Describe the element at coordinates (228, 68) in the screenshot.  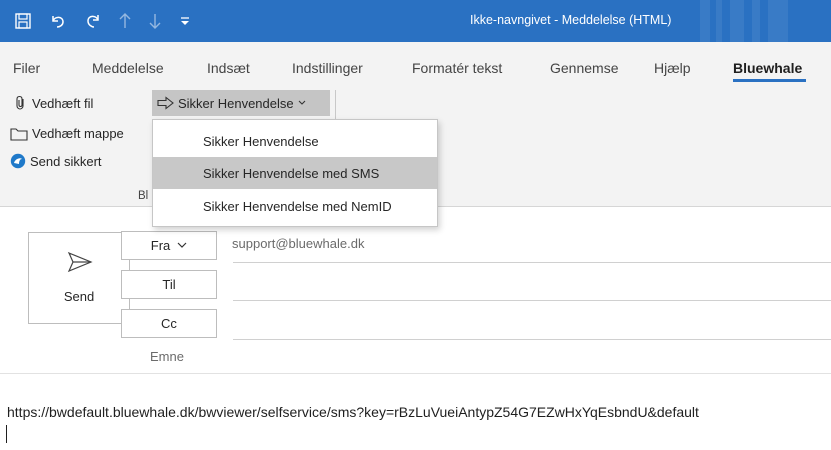
I see `tab-indsaet: Indsæt` at that location.